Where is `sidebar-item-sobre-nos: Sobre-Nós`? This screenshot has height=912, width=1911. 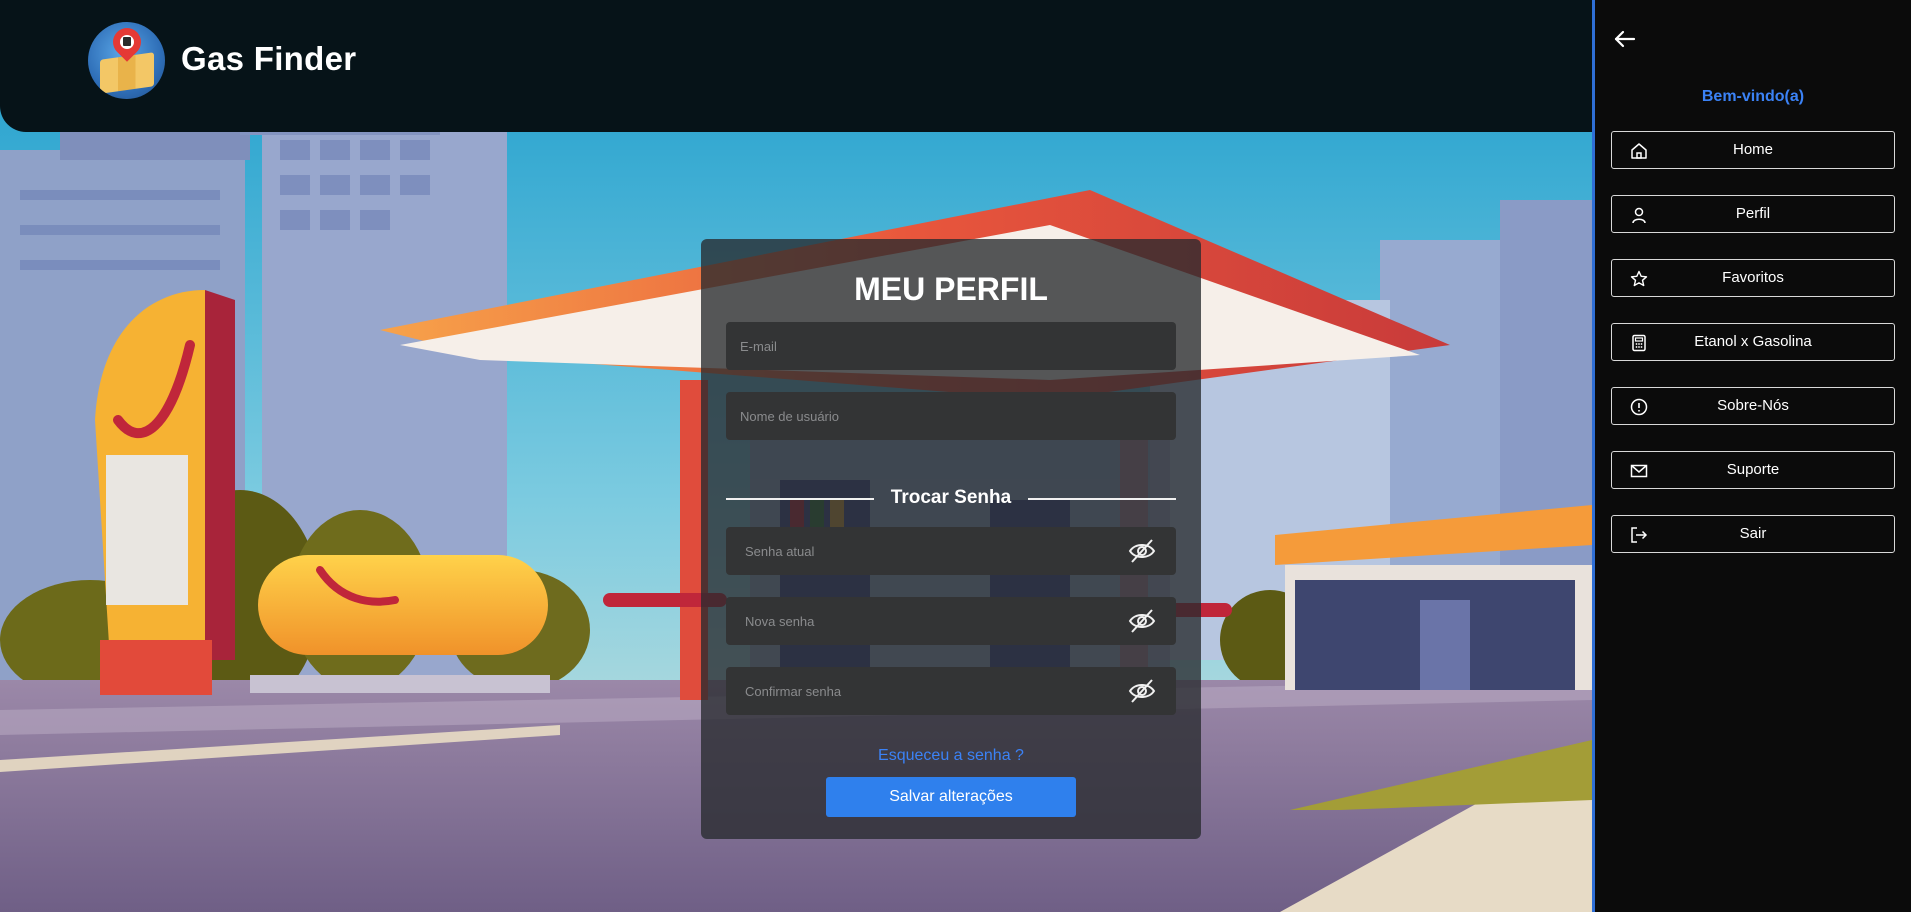
sidebar-item-sobre-nos: Sobre-Nós is located at coordinates (1753, 406).